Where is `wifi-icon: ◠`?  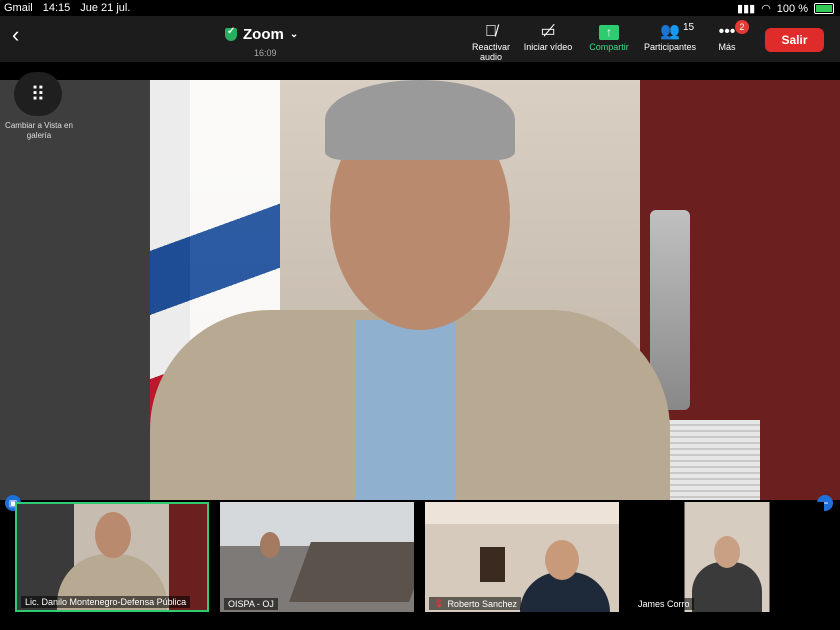
wifi-icon: ◠ is located at coordinates (766, 9).